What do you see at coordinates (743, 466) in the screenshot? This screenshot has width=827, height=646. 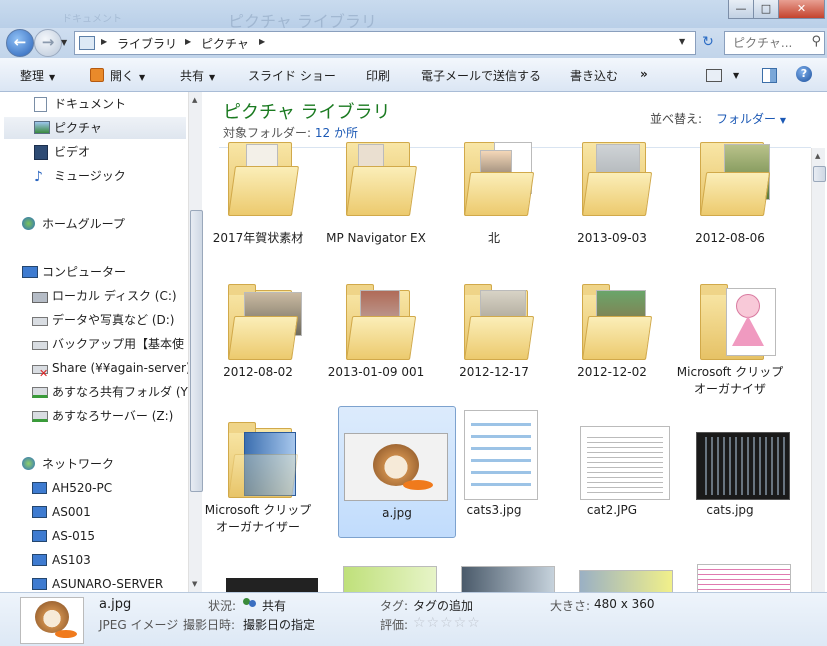 I see `dark-screenshot-thumbnail` at bounding box center [743, 466].